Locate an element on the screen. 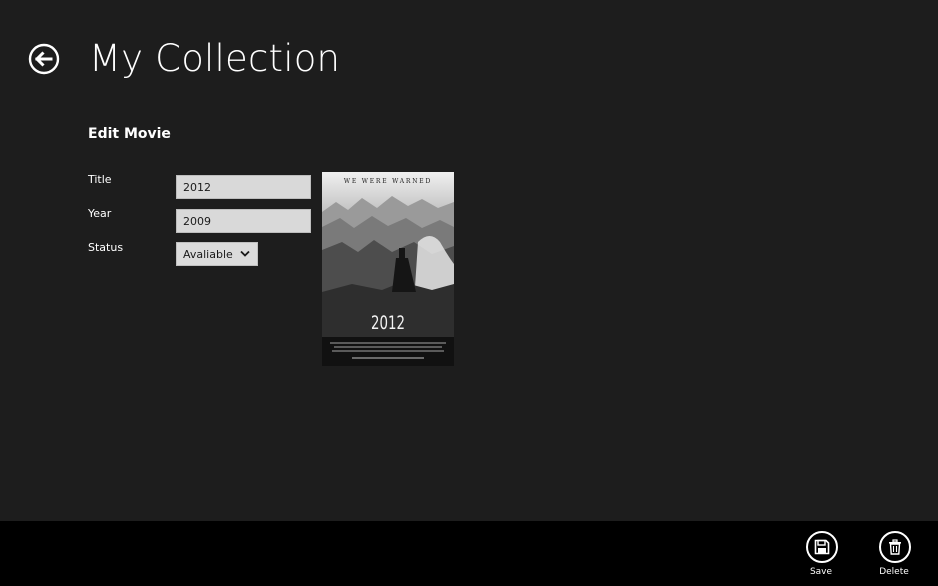  chevron-down-icon is located at coordinates (245, 253).